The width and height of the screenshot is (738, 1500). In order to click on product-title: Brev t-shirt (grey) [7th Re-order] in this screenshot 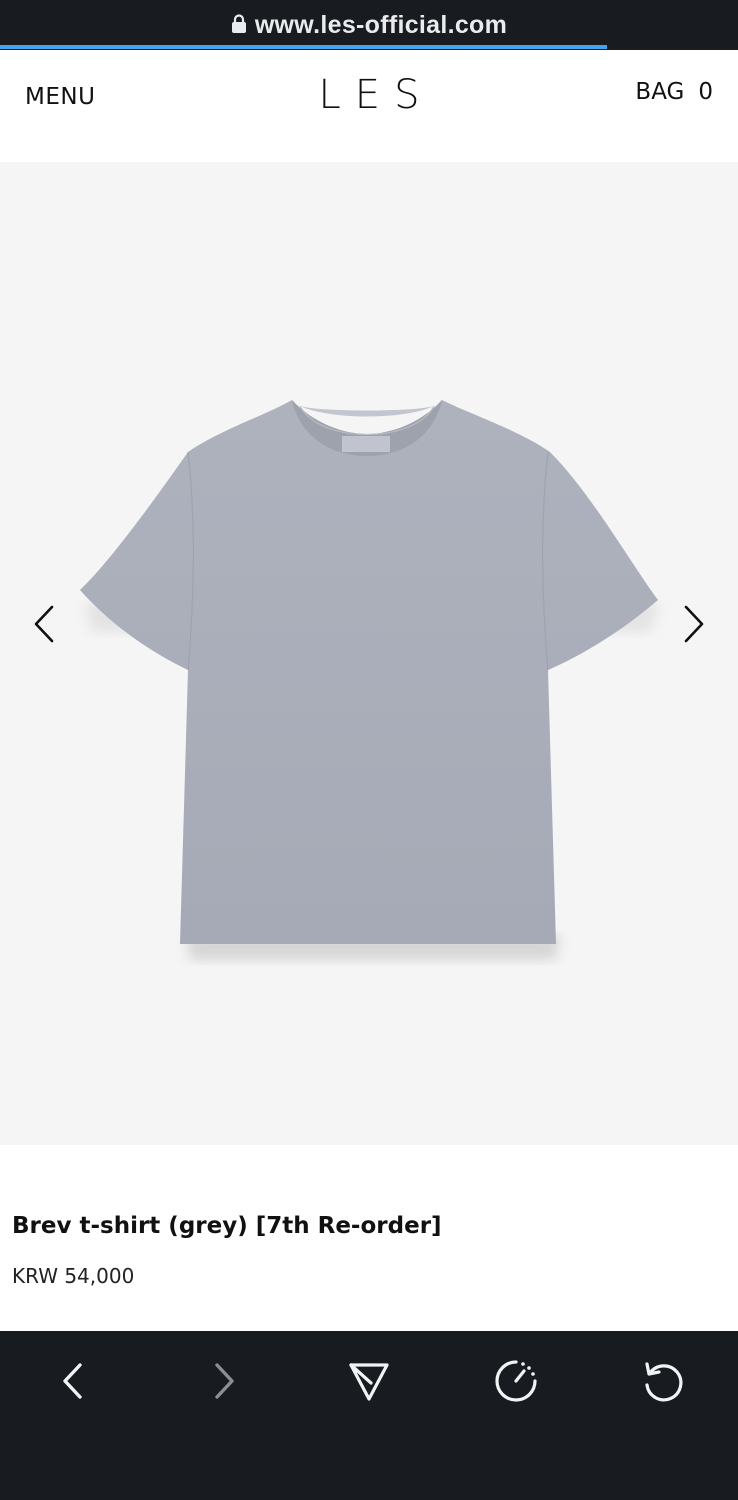, I will do `click(227, 1226)`.